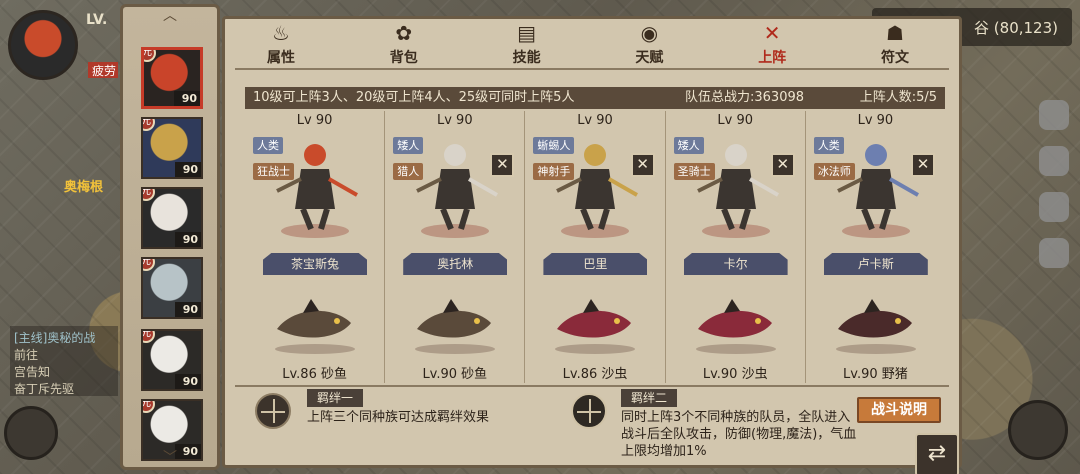 The image size is (1080, 474). I want to click on tab-label: 技能, so click(526, 58).